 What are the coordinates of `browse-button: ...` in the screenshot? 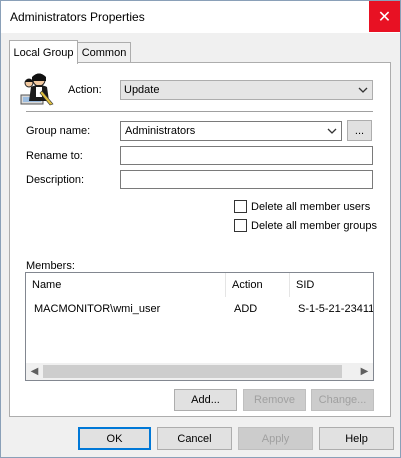 It's located at (359, 130).